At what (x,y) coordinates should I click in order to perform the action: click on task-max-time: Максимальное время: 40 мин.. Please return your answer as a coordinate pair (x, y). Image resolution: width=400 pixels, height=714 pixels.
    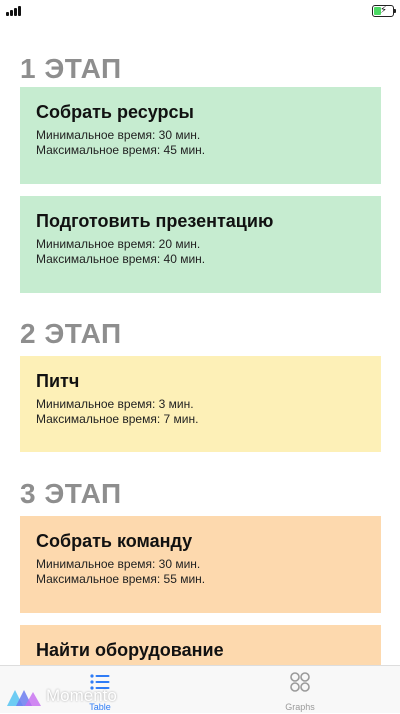
    Looking at the image, I should click on (121, 259).